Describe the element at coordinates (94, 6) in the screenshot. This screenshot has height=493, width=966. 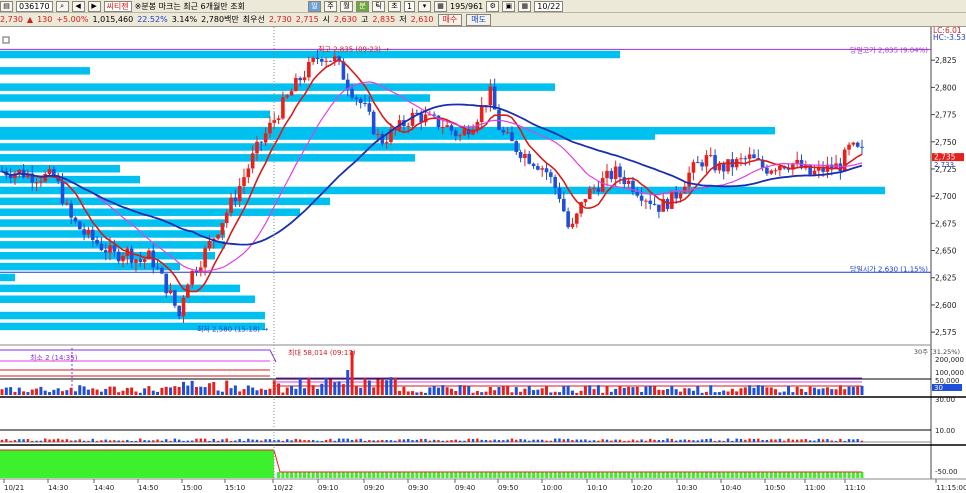
I see `next-arrow-icon: ▶` at that location.